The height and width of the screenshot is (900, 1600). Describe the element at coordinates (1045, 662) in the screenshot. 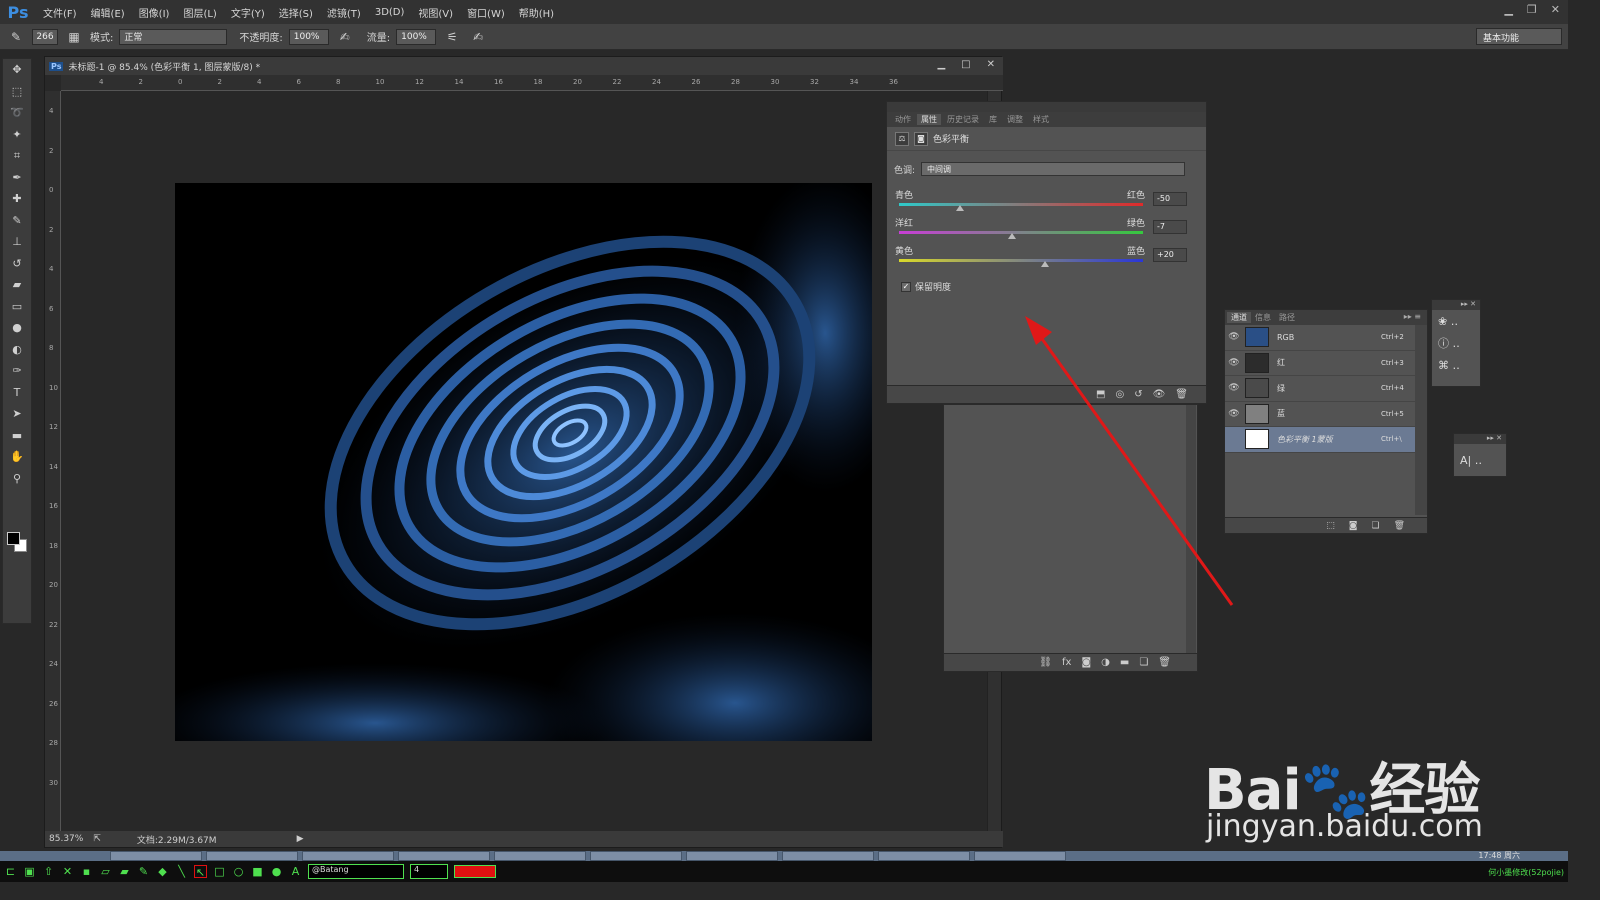

I see `link-layers-icon: ⛓` at that location.